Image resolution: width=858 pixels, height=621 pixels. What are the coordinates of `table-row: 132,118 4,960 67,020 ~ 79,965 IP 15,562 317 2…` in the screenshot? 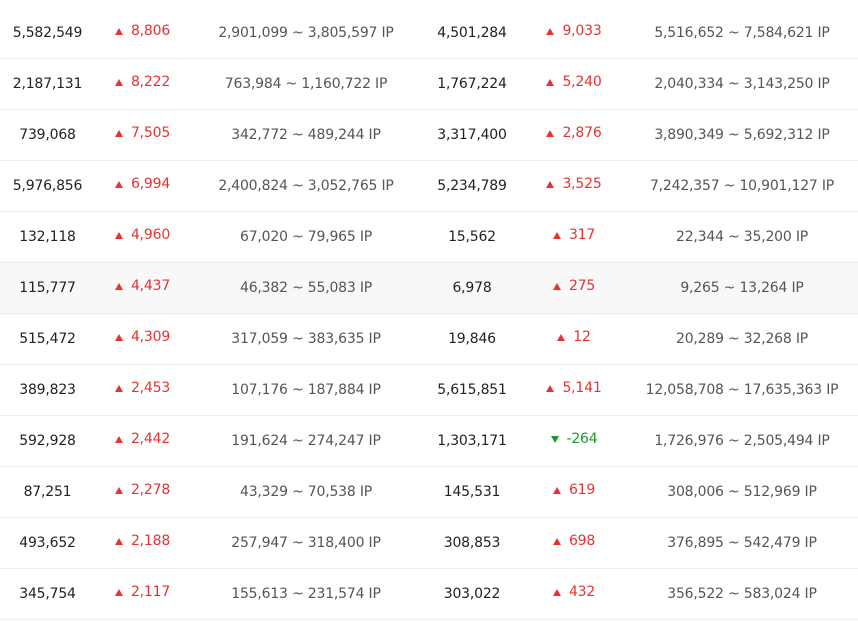 It's located at (429, 237).